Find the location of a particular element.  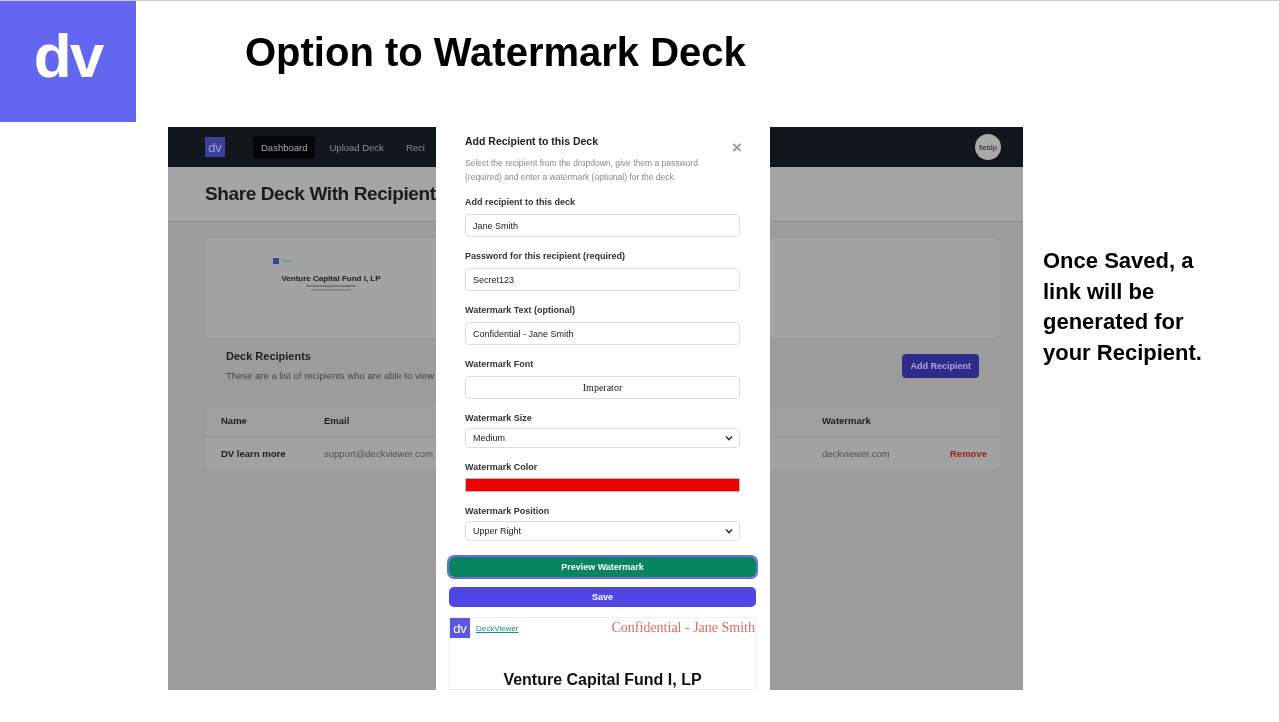

watermark-text: Confidential - Jane Smith is located at coordinates (683, 628).